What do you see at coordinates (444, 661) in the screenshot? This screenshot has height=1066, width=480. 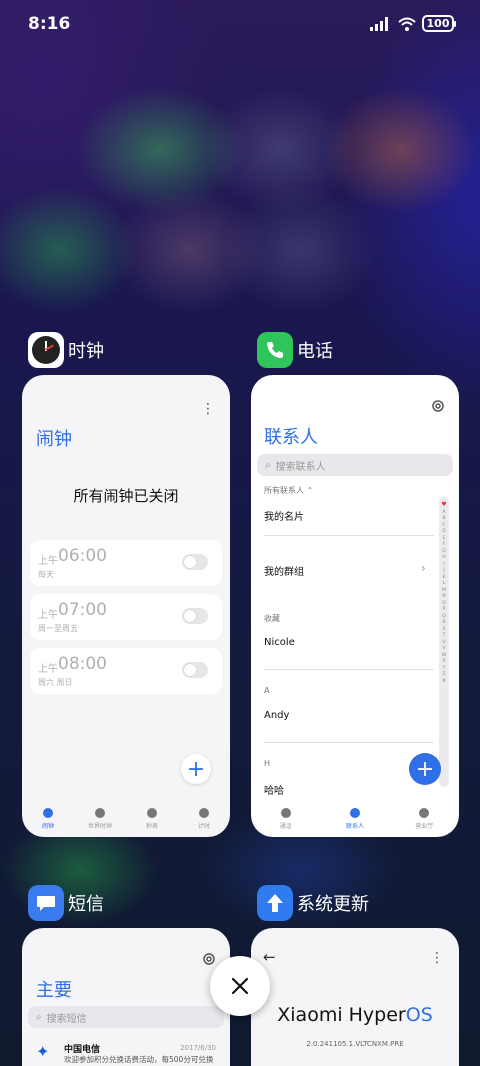 I see `index-letter: X` at bounding box center [444, 661].